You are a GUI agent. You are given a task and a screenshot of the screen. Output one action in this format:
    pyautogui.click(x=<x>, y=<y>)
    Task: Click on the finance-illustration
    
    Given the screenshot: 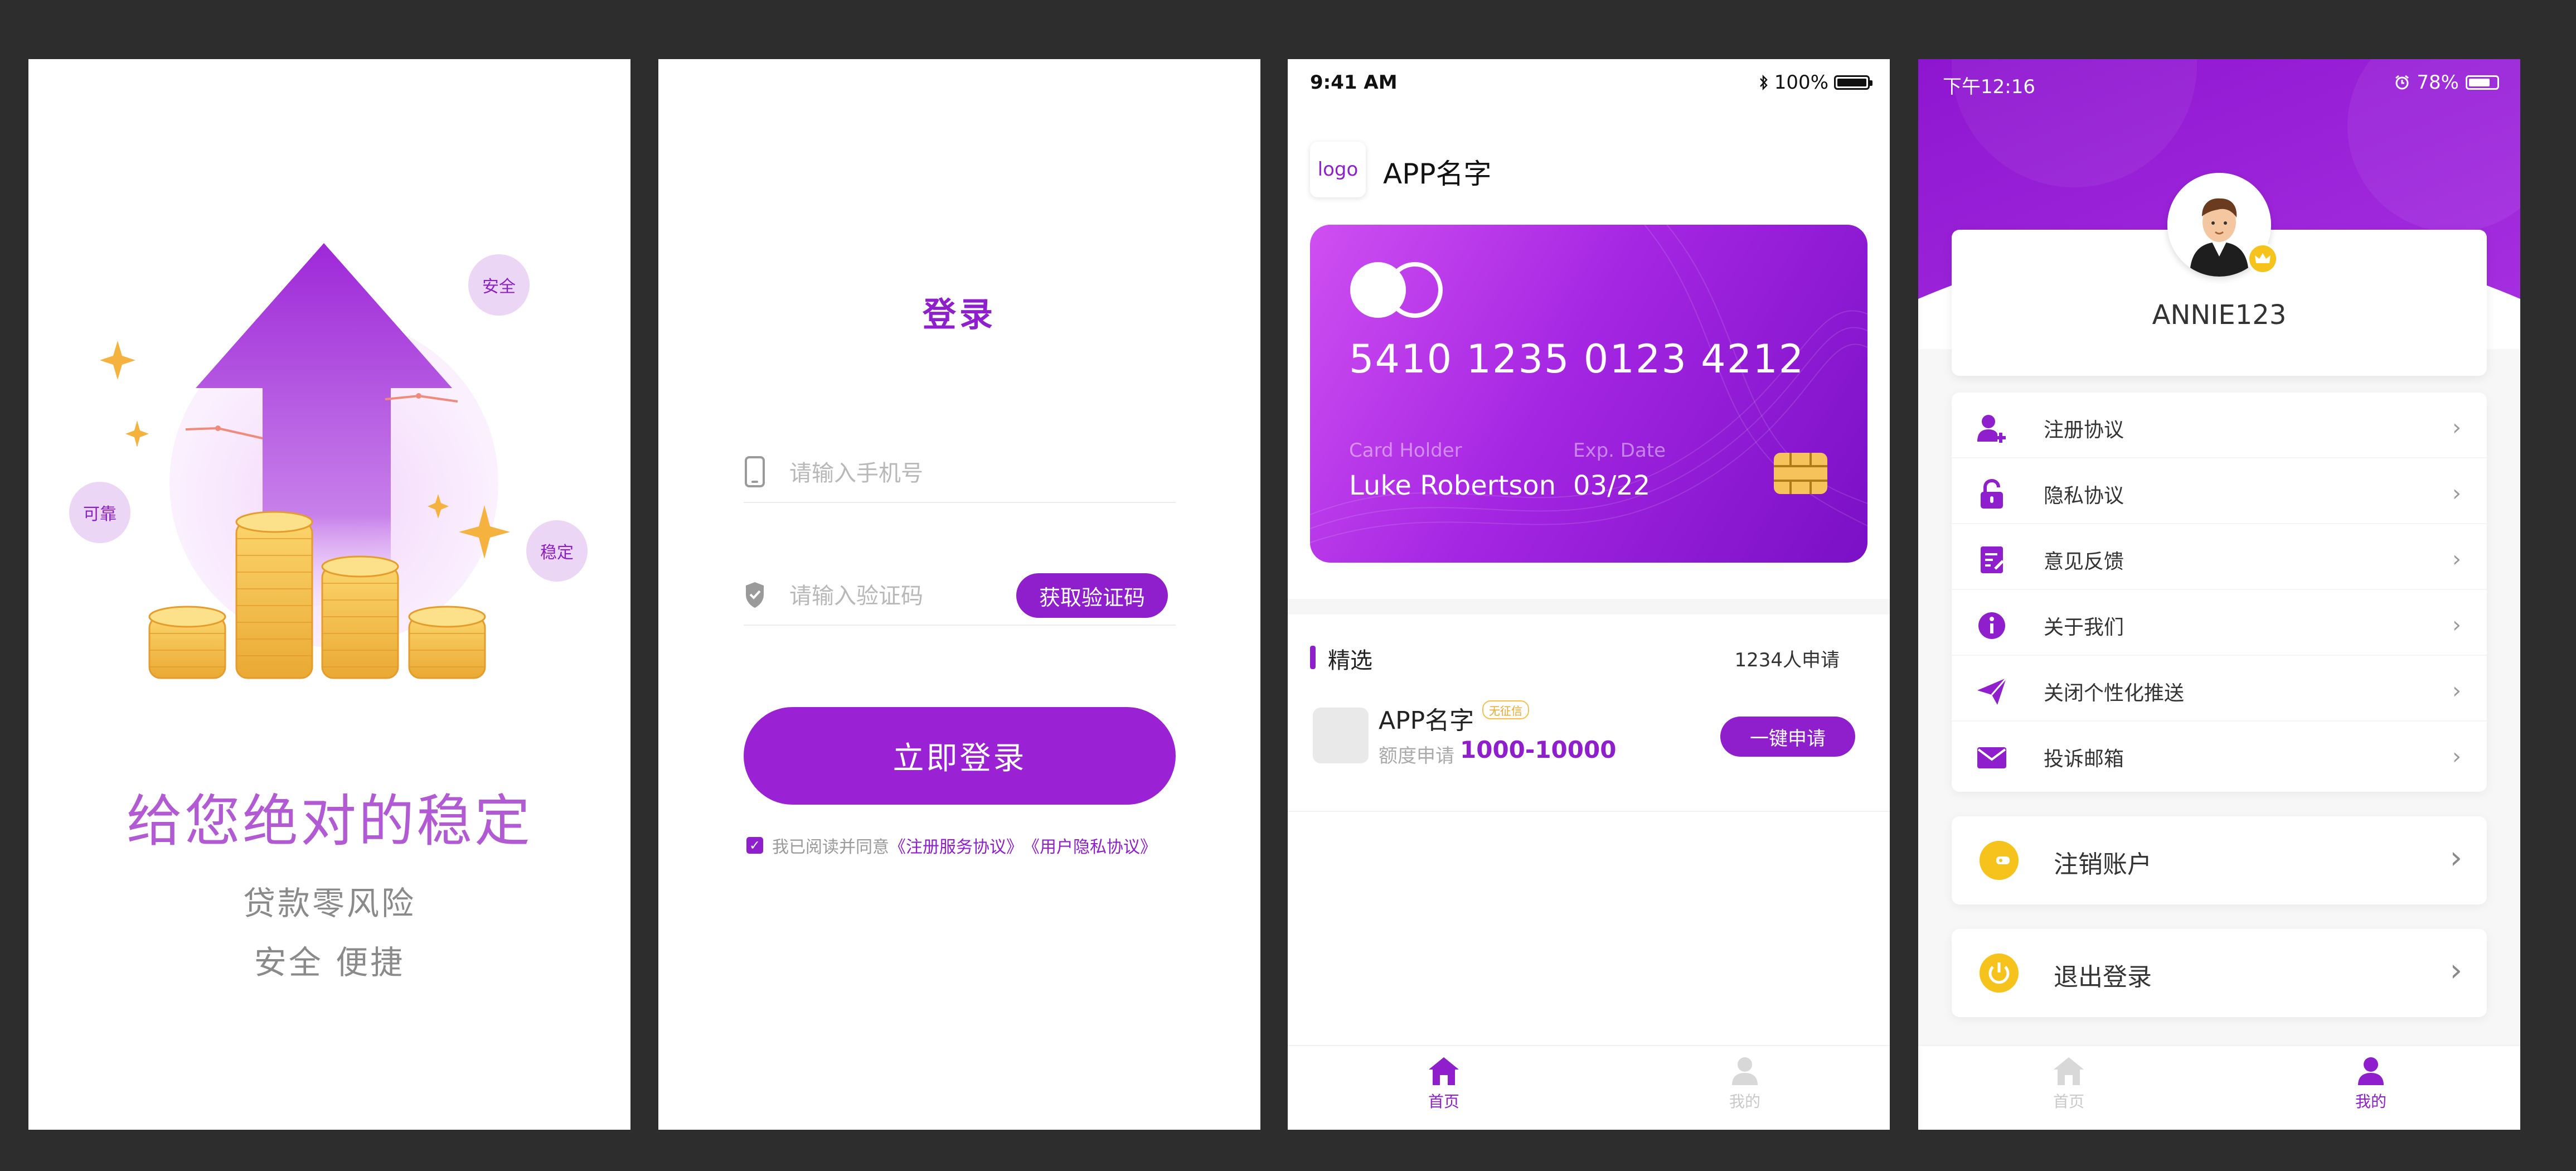 What is the action you would take?
    pyautogui.click(x=305, y=461)
    